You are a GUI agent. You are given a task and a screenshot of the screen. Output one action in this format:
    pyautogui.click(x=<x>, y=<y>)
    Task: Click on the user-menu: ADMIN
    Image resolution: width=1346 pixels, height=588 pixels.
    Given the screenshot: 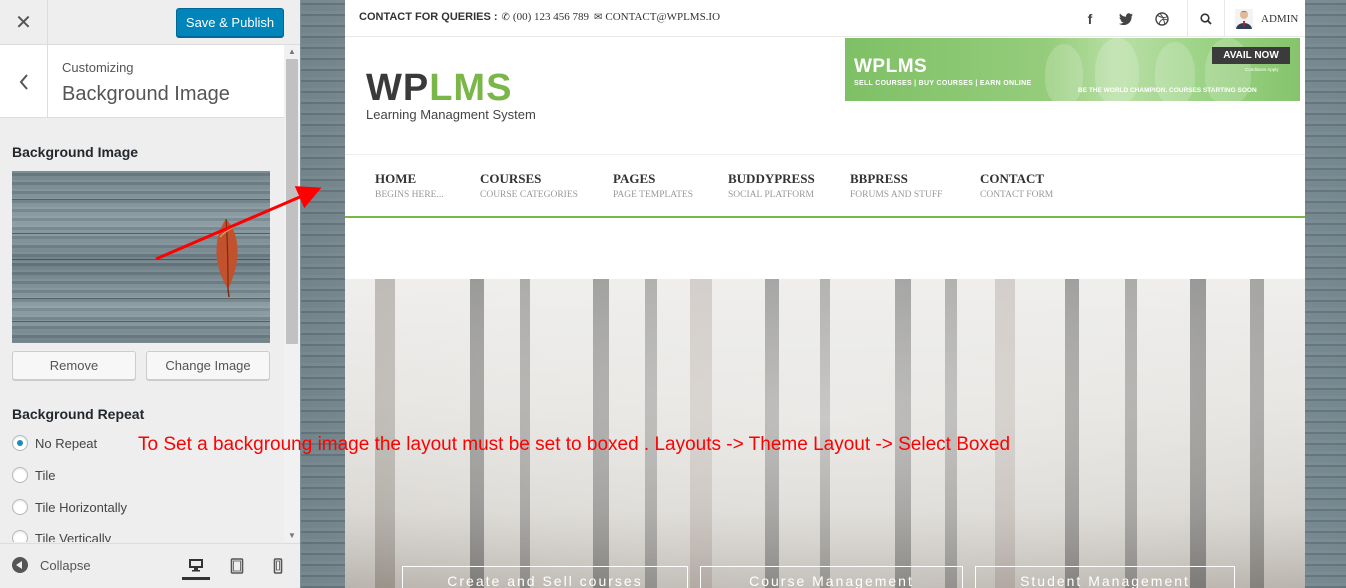 What is the action you would take?
    pyautogui.click(x=1261, y=18)
    